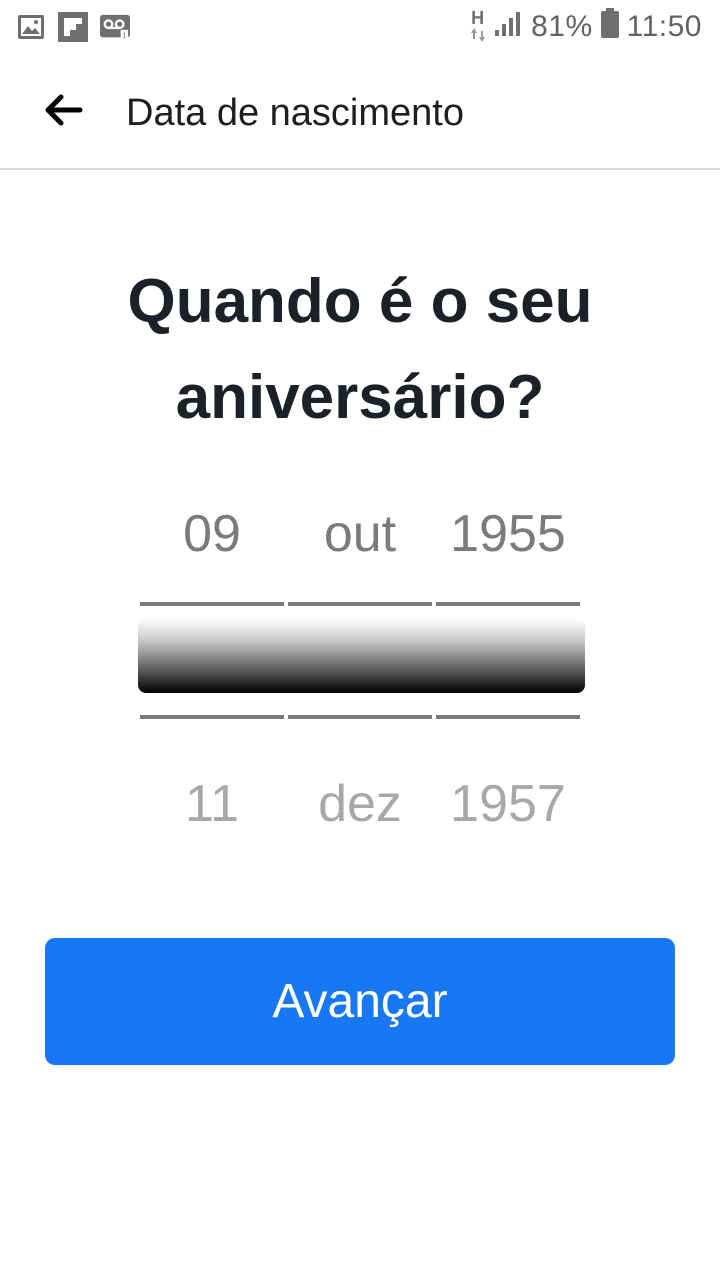 This screenshot has width=720, height=1280. I want to click on year-divider-bottom, so click(508, 717).